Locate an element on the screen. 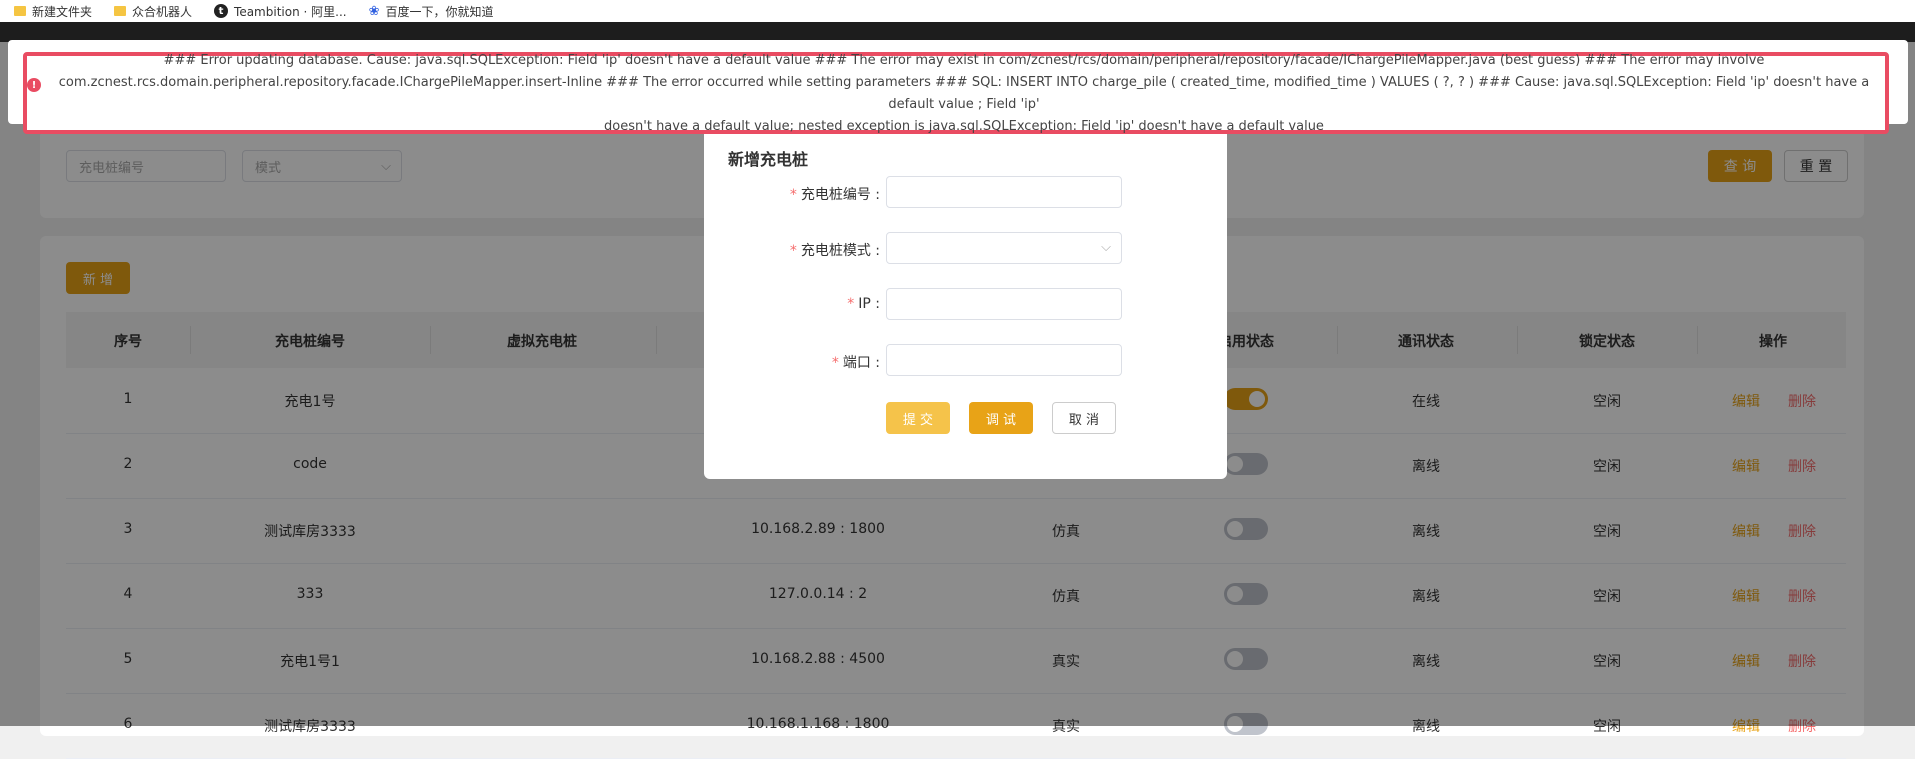  submit-button: 提 交 is located at coordinates (918, 418).